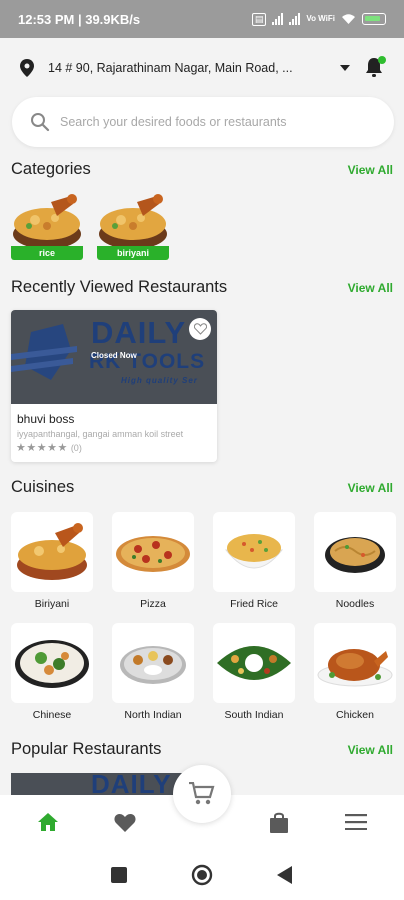  I want to click on recent-apps-icon, so click(119, 874).